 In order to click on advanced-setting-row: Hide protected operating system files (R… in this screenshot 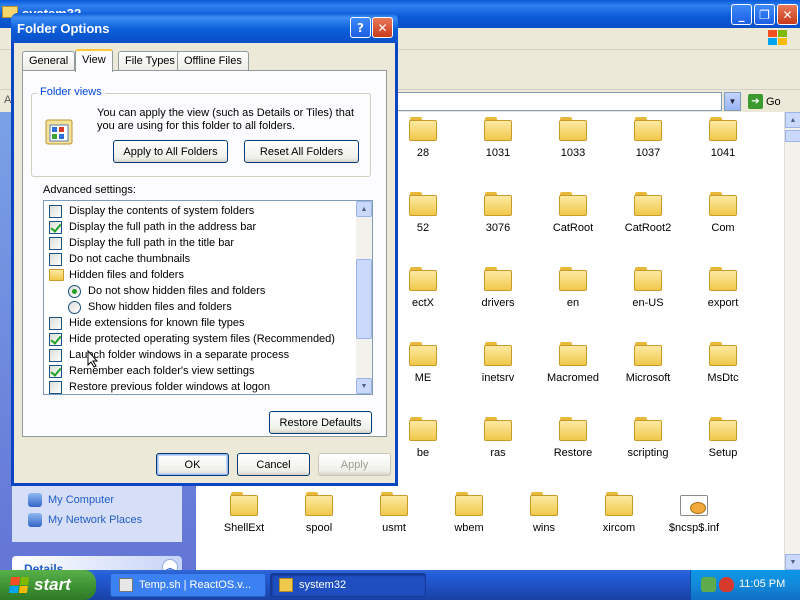, I will do `click(192, 339)`.